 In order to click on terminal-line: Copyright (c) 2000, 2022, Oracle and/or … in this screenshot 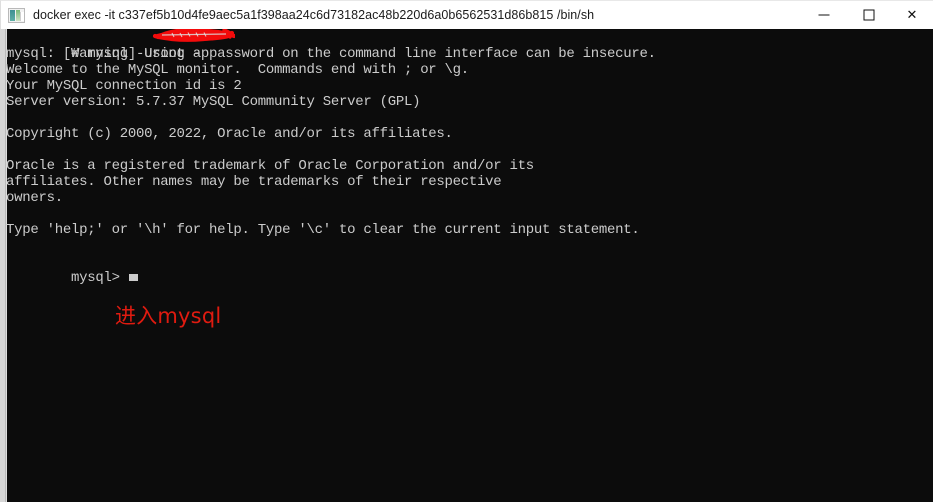, I will do `click(229, 134)`.